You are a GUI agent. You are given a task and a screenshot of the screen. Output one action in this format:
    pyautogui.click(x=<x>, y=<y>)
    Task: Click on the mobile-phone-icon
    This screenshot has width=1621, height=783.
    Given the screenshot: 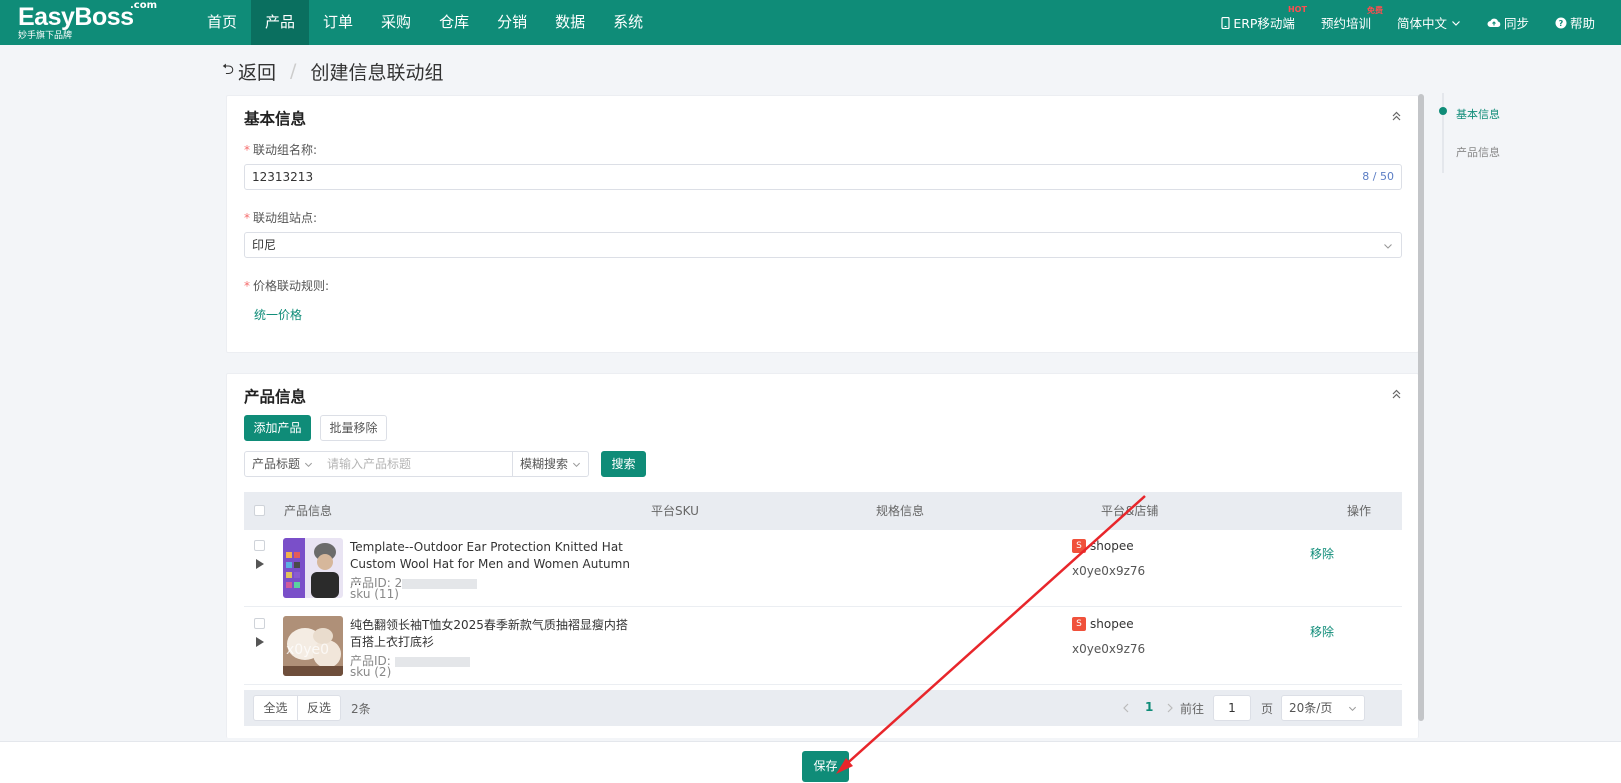 What is the action you would take?
    pyautogui.click(x=1225, y=22)
    